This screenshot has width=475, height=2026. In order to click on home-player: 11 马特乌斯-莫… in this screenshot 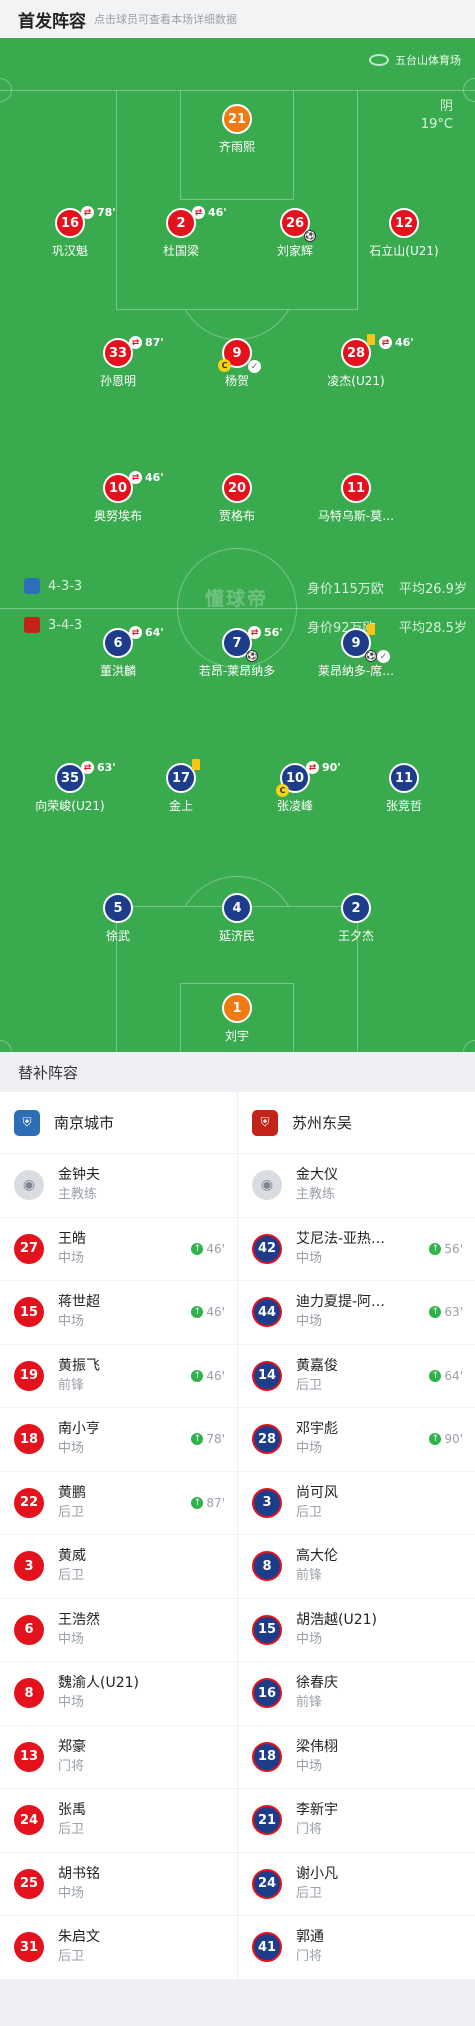, I will do `click(356, 498)`.